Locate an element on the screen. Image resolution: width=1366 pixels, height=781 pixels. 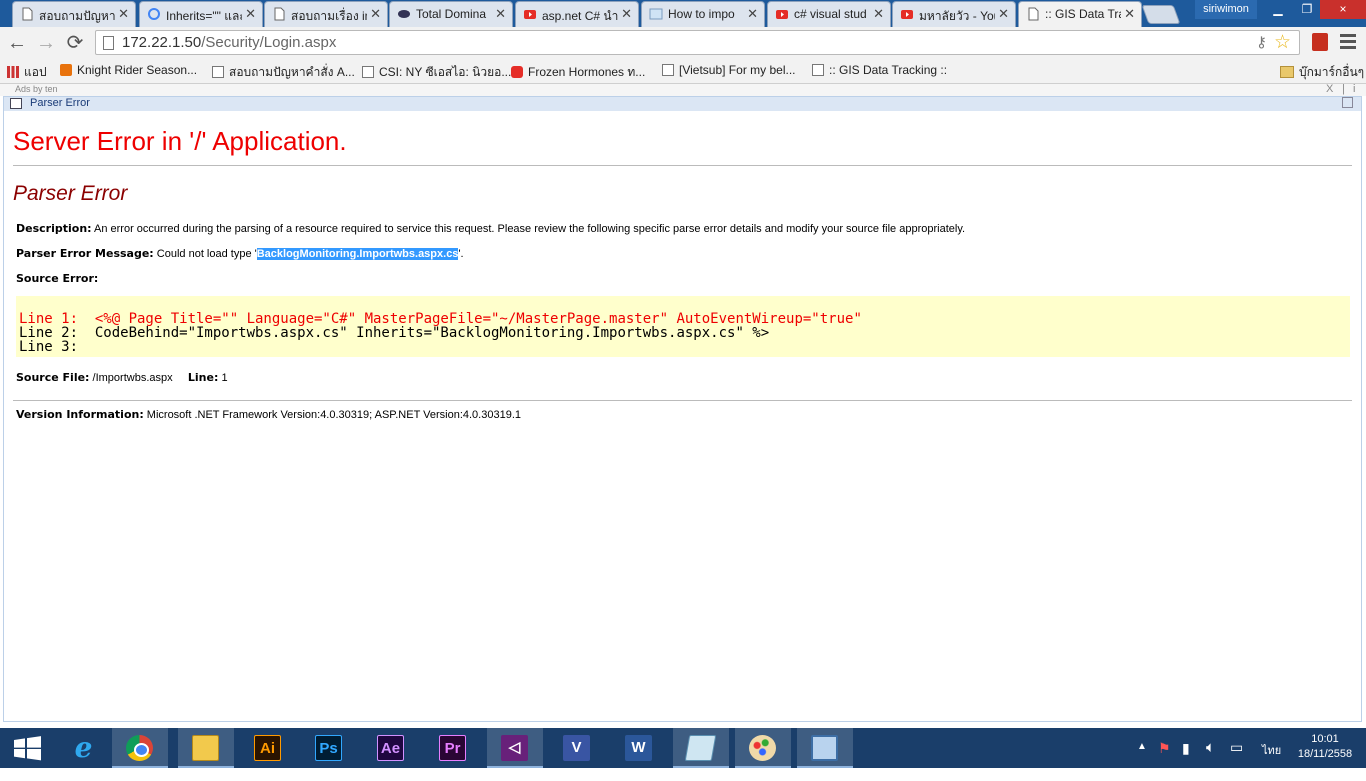
error-heading: Server Error in '/' Application. is located at coordinates (180, 141).